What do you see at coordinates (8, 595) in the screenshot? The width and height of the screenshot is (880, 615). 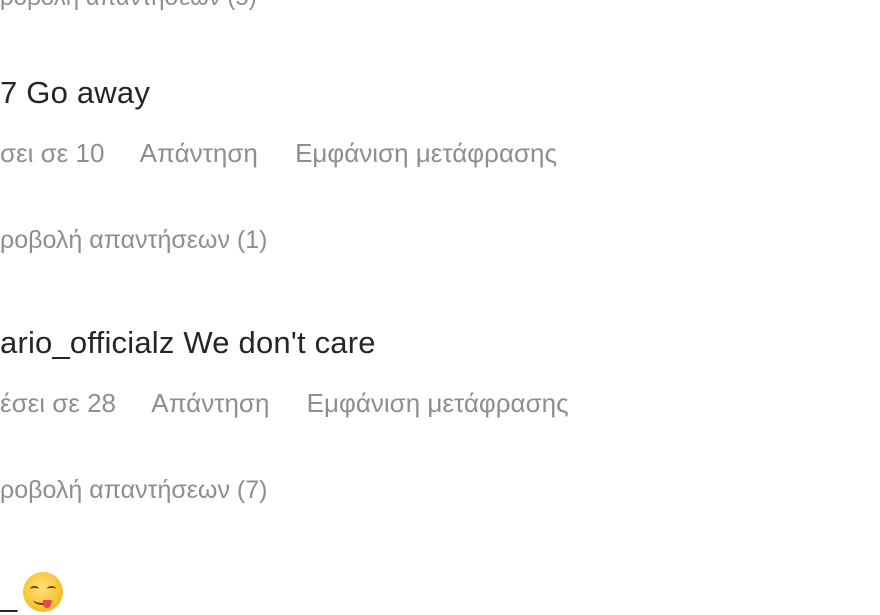 I see `comment-3-author: _` at bounding box center [8, 595].